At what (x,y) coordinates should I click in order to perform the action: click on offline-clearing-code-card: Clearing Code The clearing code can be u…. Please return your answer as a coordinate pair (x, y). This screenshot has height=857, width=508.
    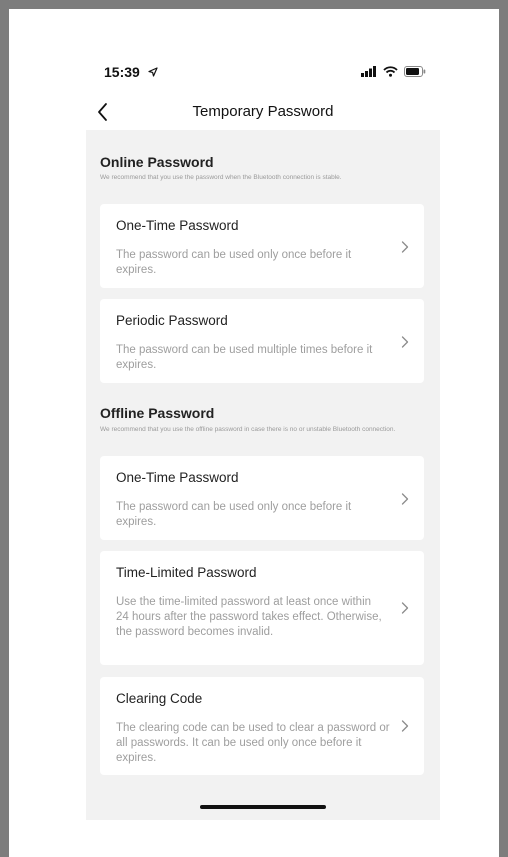
    Looking at the image, I should click on (262, 726).